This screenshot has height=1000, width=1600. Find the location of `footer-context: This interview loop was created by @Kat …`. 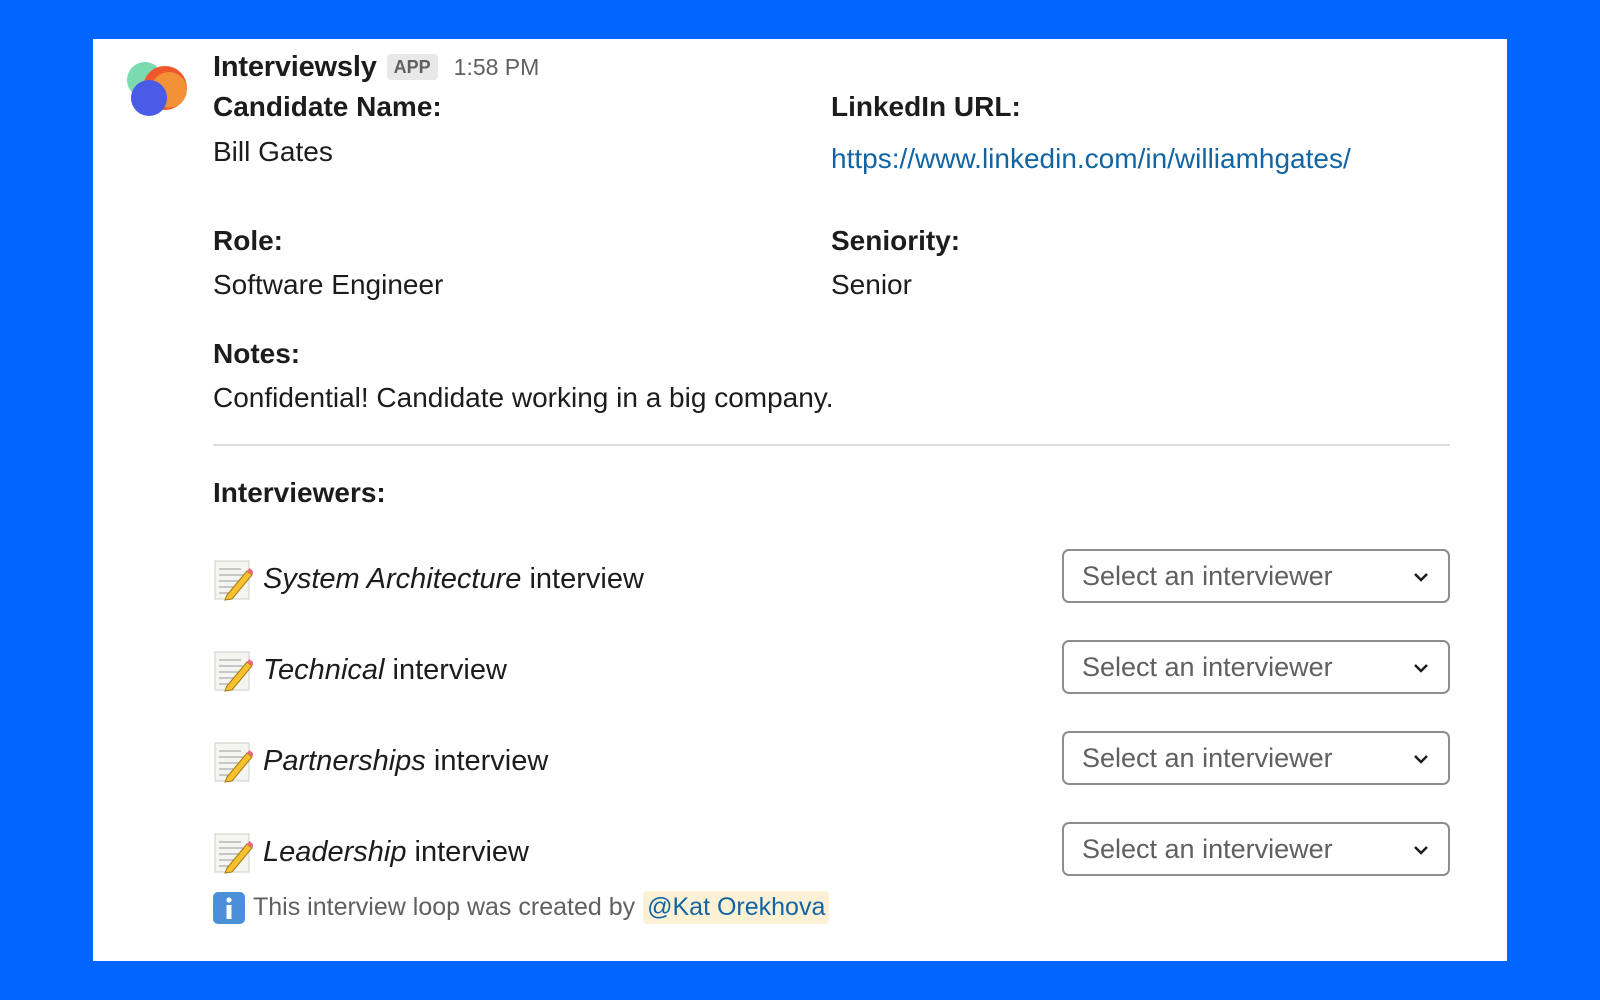

footer-context: This interview loop was created by @Kat … is located at coordinates (521, 907).